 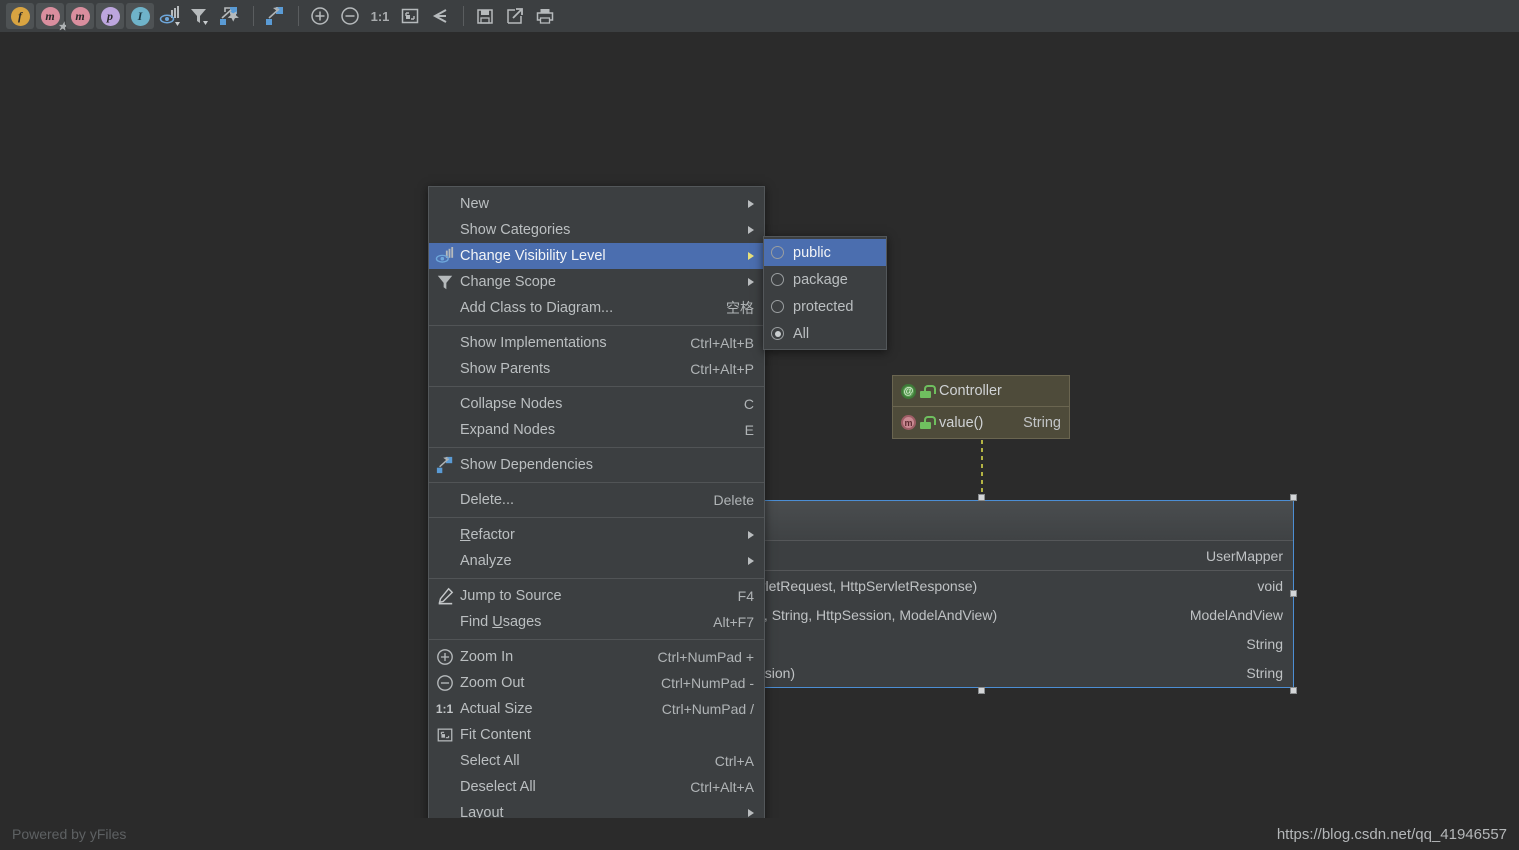 What do you see at coordinates (596, 404) in the screenshot?
I see `menu-item-collapse-nodes: Collapse Nodes C` at bounding box center [596, 404].